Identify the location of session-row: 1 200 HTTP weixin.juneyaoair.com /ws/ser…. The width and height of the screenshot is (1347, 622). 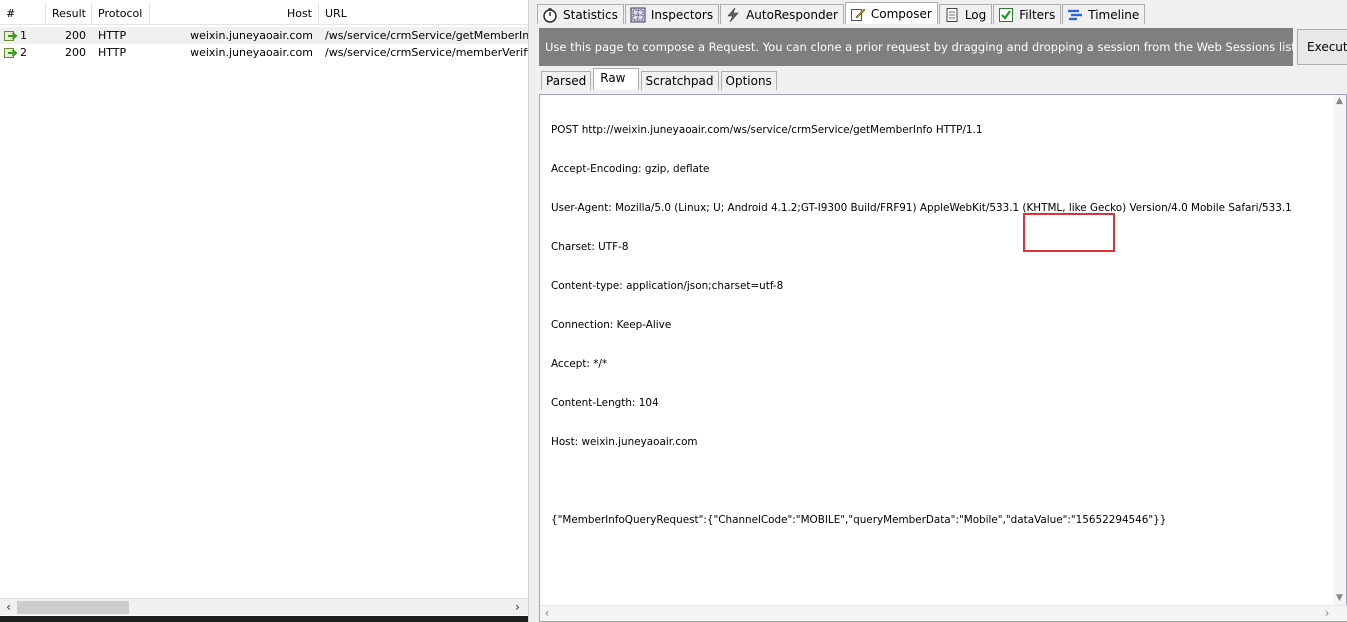
(265, 35).